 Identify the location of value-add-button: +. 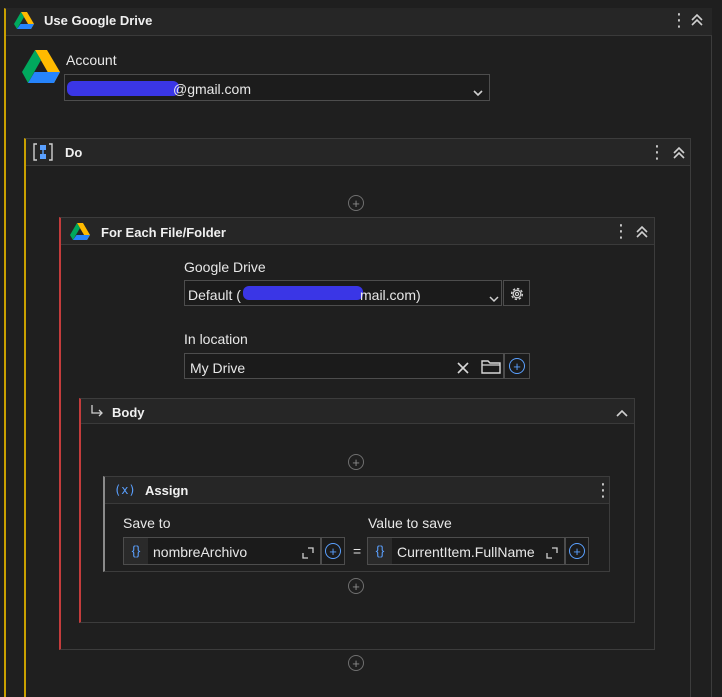
(577, 551).